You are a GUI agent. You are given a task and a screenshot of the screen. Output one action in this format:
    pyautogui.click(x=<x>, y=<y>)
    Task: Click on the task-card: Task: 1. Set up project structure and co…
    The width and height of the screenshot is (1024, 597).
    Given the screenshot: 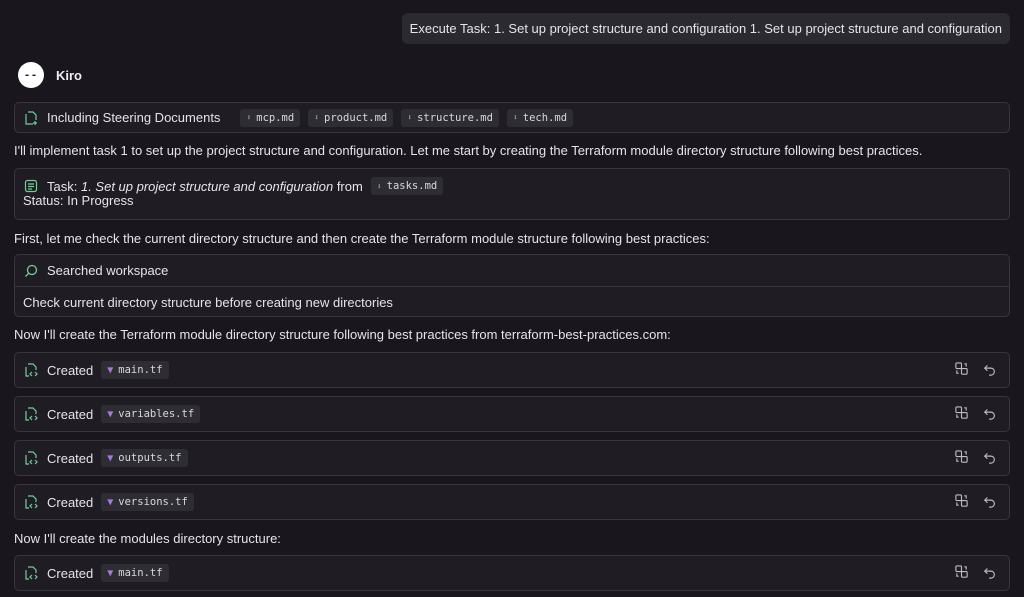 What is the action you would take?
    pyautogui.click(x=512, y=194)
    